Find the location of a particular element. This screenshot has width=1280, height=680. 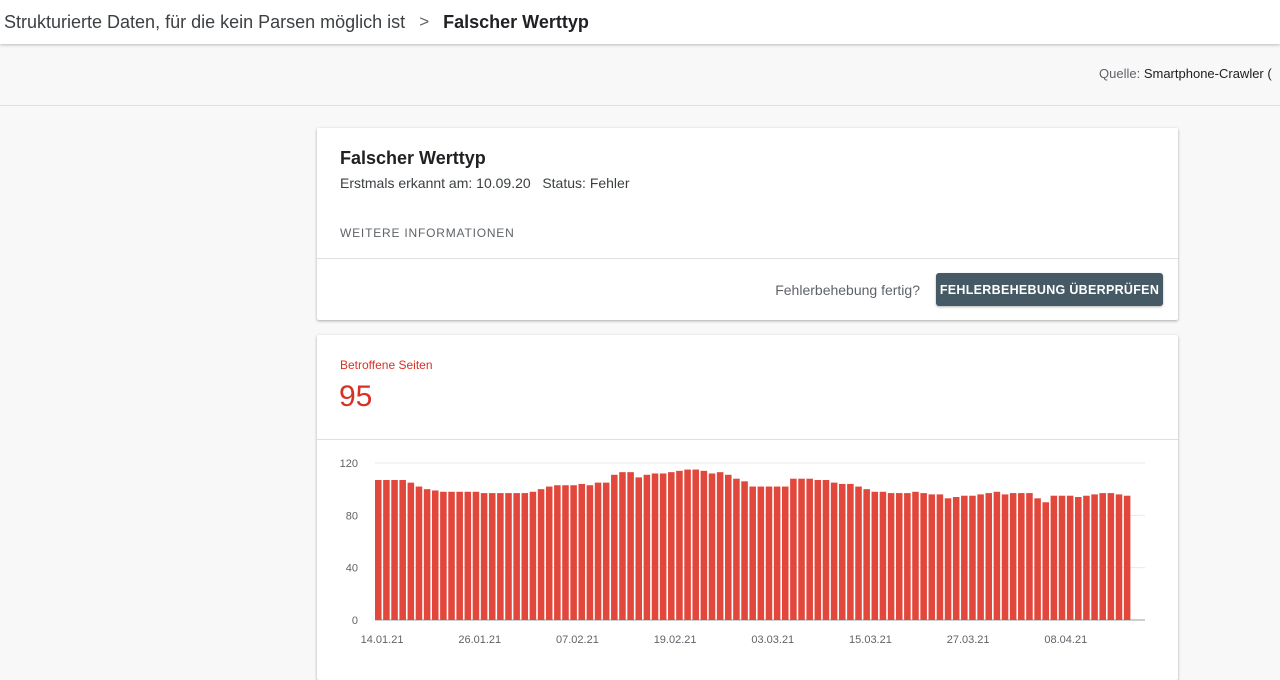

validate-fix-button: FEHLERBEHEBUNG ÜBERPRÜFEN is located at coordinates (1049, 289).